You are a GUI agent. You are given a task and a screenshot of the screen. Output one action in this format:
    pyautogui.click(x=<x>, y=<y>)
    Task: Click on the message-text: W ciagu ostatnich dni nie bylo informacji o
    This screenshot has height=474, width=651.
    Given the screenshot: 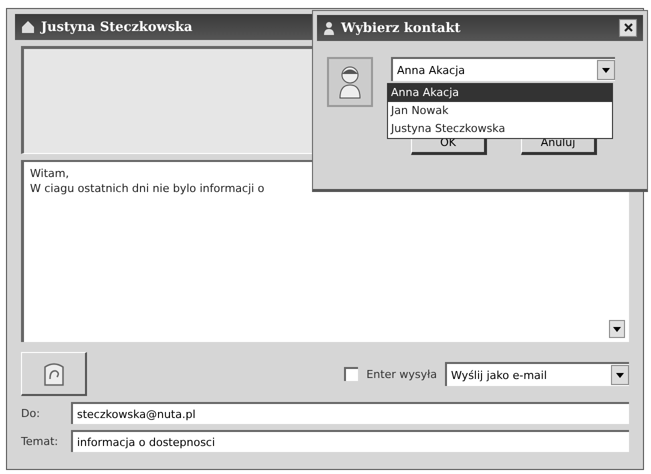 What is the action you would take?
    pyautogui.click(x=148, y=188)
    